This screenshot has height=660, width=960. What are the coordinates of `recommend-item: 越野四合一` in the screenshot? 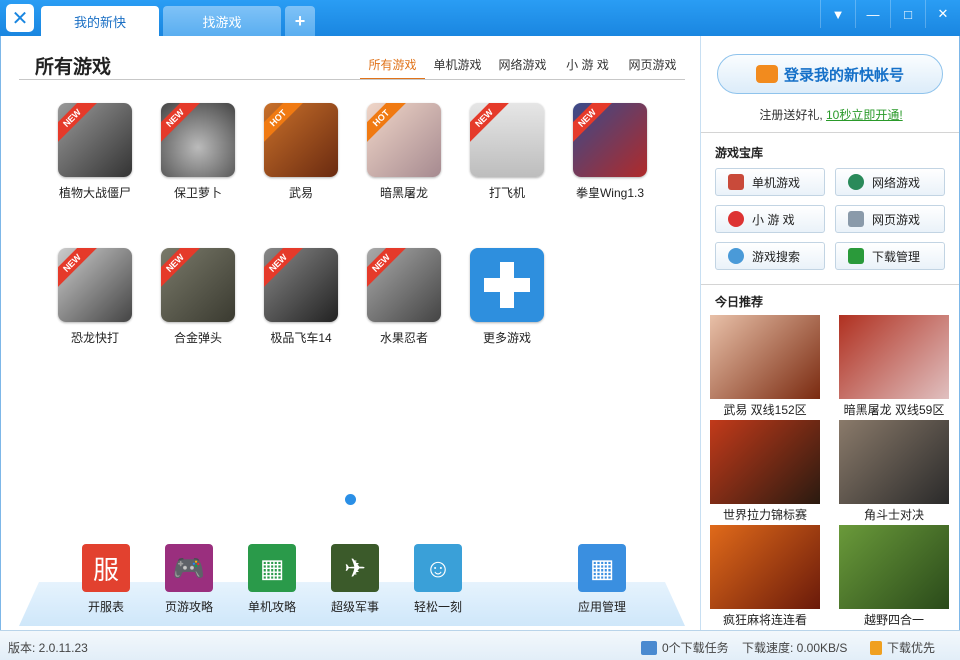 It's located at (894, 576).